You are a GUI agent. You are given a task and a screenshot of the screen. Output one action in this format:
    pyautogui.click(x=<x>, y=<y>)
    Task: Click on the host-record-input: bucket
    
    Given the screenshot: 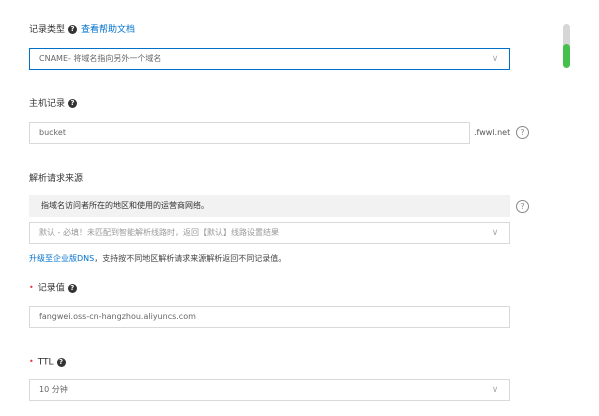 What is the action you would take?
    pyautogui.click(x=249, y=133)
    